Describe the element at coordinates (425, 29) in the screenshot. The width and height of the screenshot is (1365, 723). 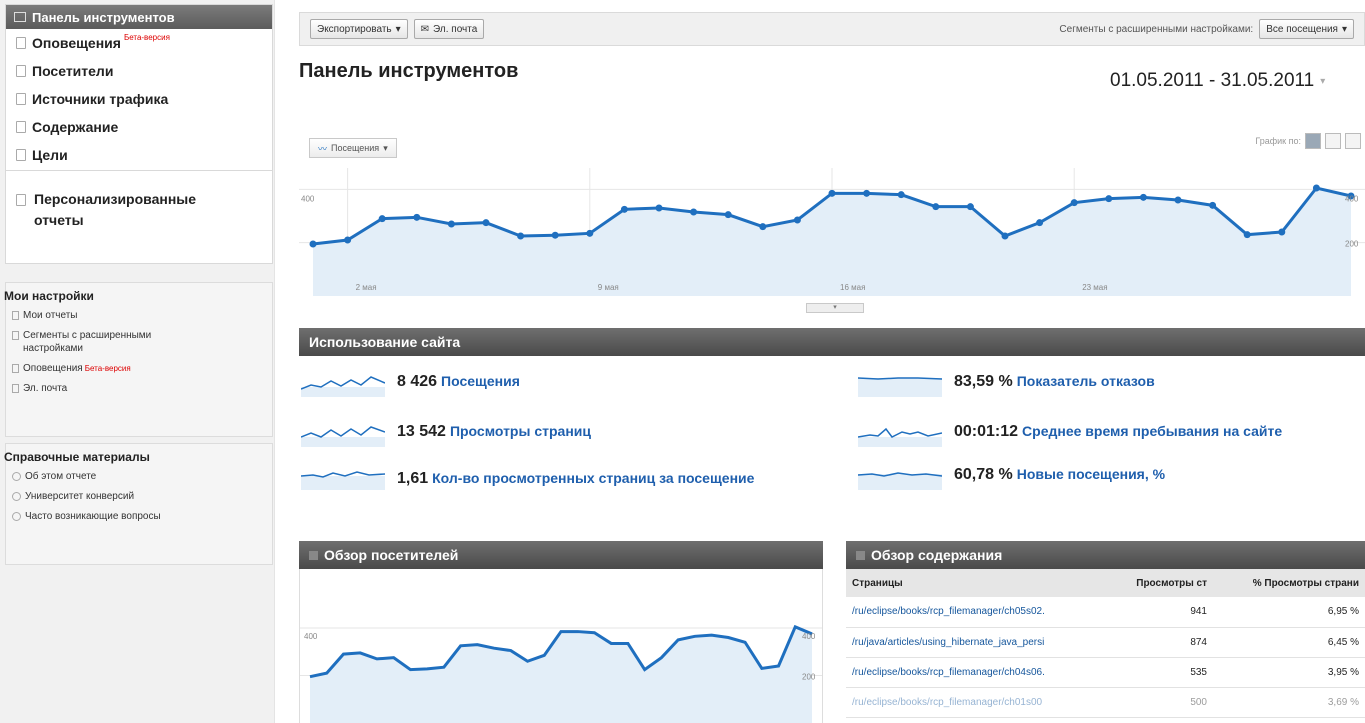
I see `email-icon: ✉` at that location.